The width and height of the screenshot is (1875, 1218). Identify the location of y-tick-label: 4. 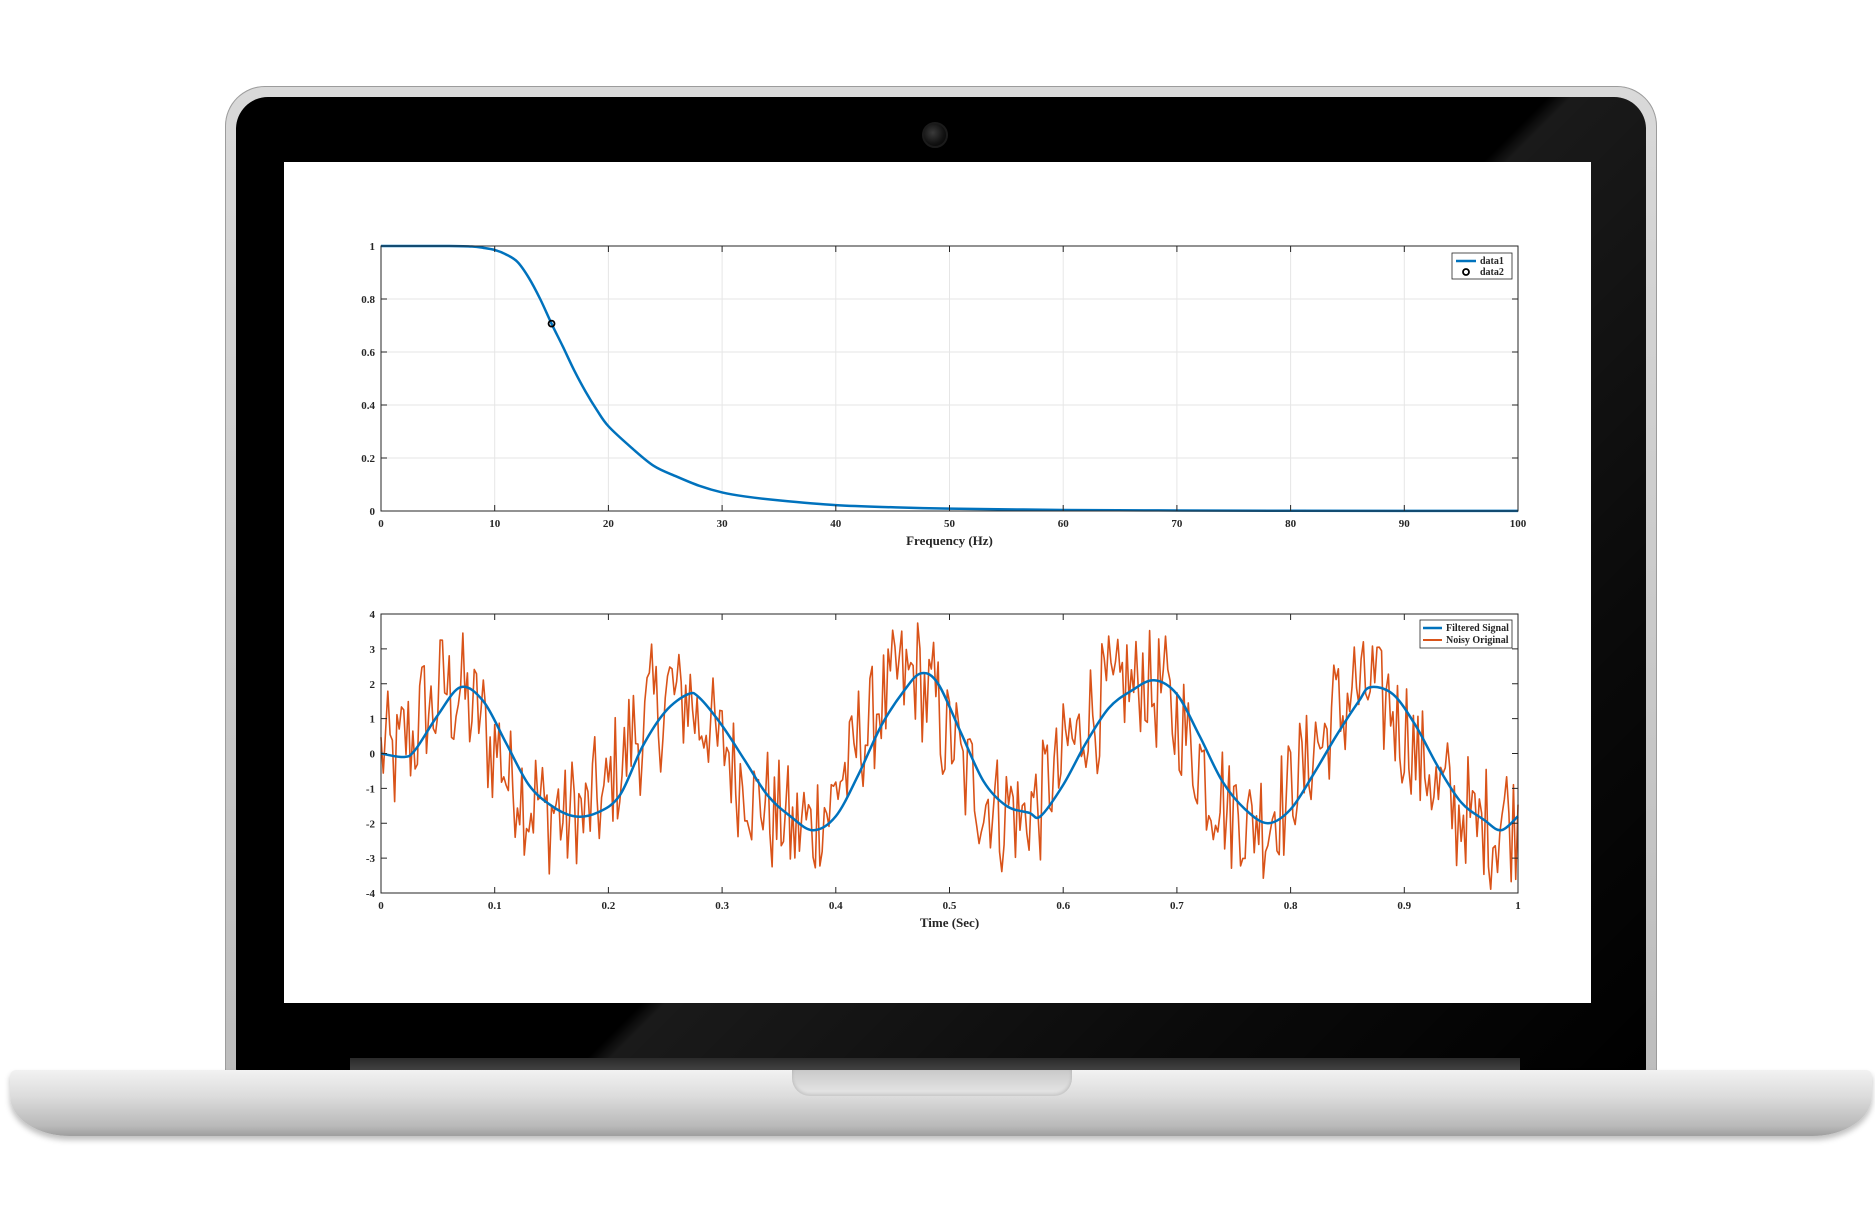
(373, 615).